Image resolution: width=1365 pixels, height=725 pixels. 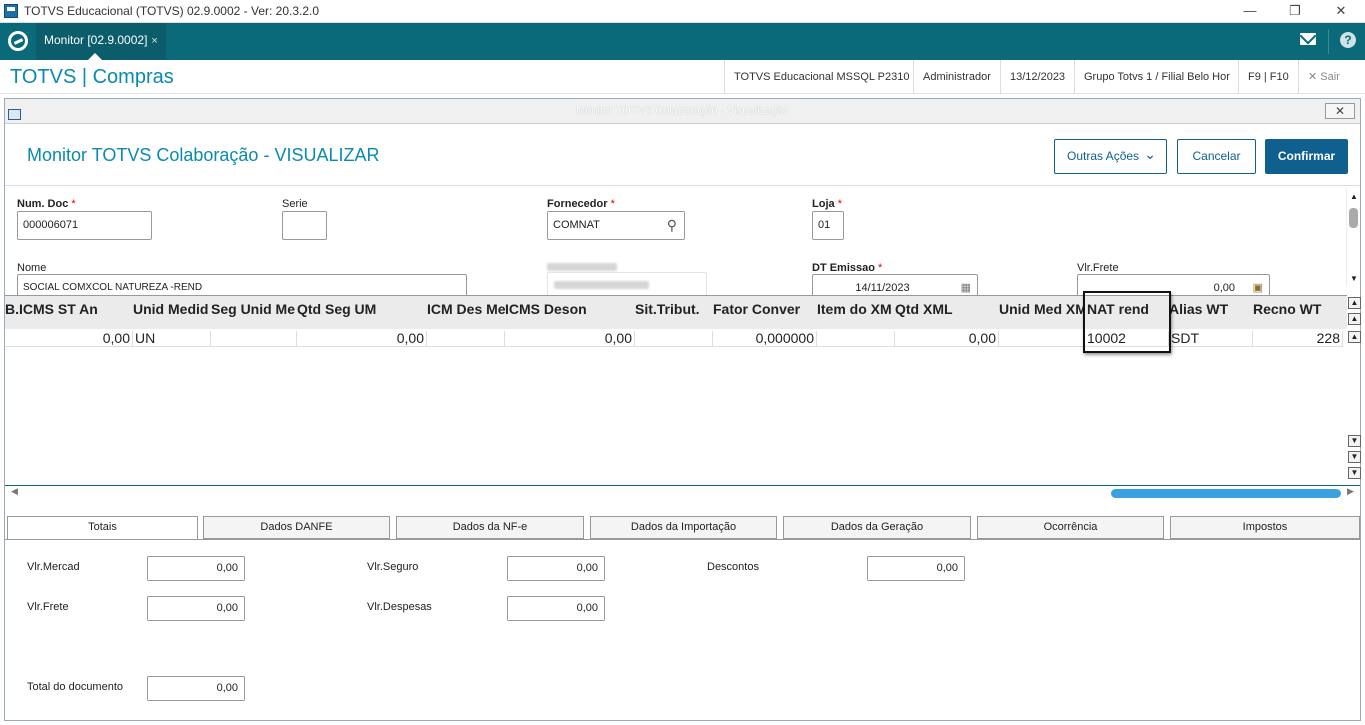 I want to click on col-header: Qtd Seg UM, so click(x=362, y=313).